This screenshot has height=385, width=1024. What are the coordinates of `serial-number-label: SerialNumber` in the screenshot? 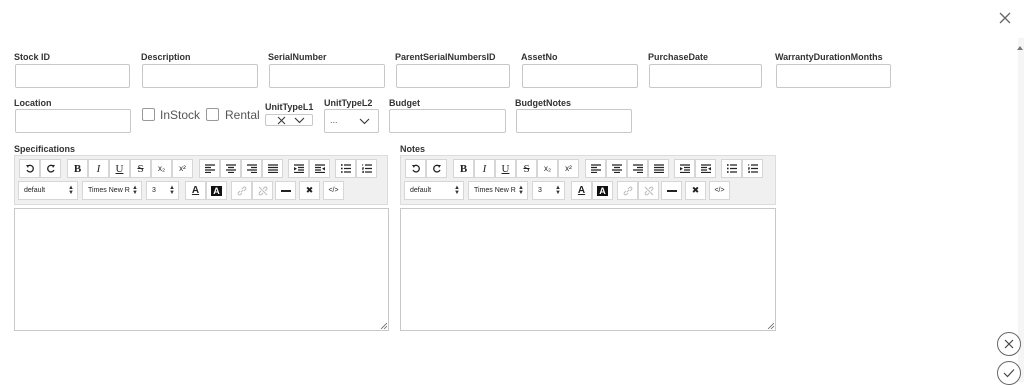 It's located at (297, 57).